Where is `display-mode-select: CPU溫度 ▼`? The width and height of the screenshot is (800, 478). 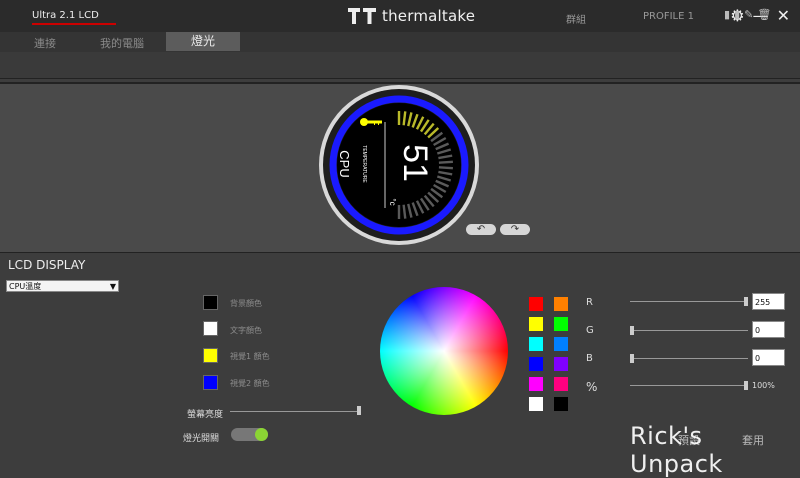 display-mode-select: CPU溫度 ▼ is located at coordinates (62, 286).